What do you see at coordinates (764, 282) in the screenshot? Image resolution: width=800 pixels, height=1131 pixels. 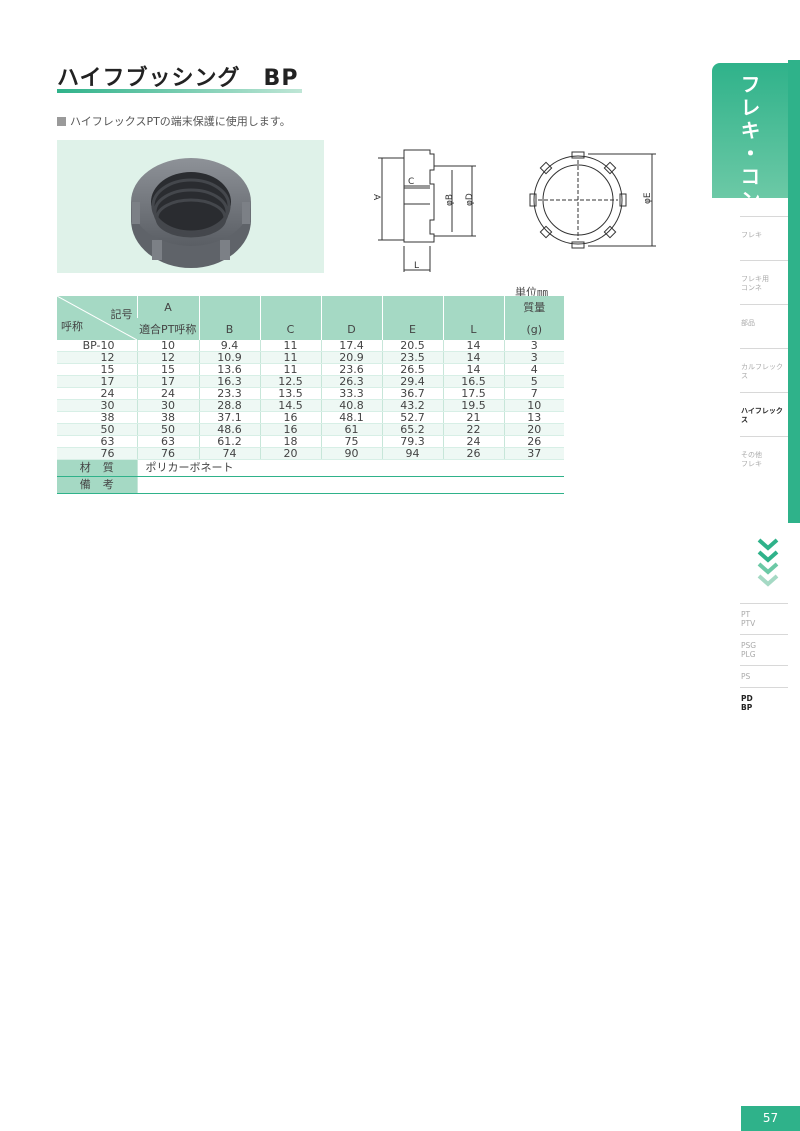 I see `side-nav-item: フレキ用 コンネ` at bounding box center [764, 282].